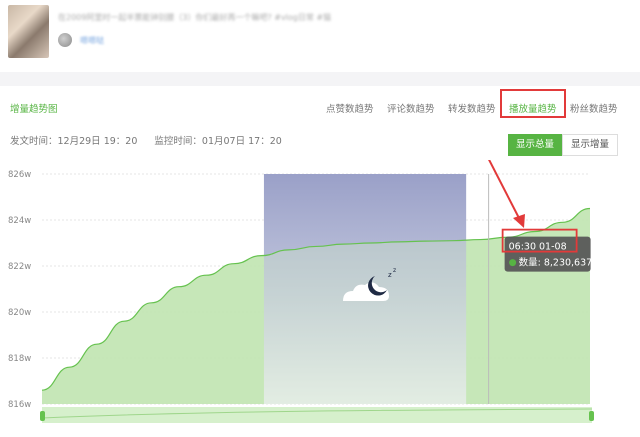 The height and width of the screenshot is (437, 640). I want to click on y-tick-label: 820w, so click(19, 313).